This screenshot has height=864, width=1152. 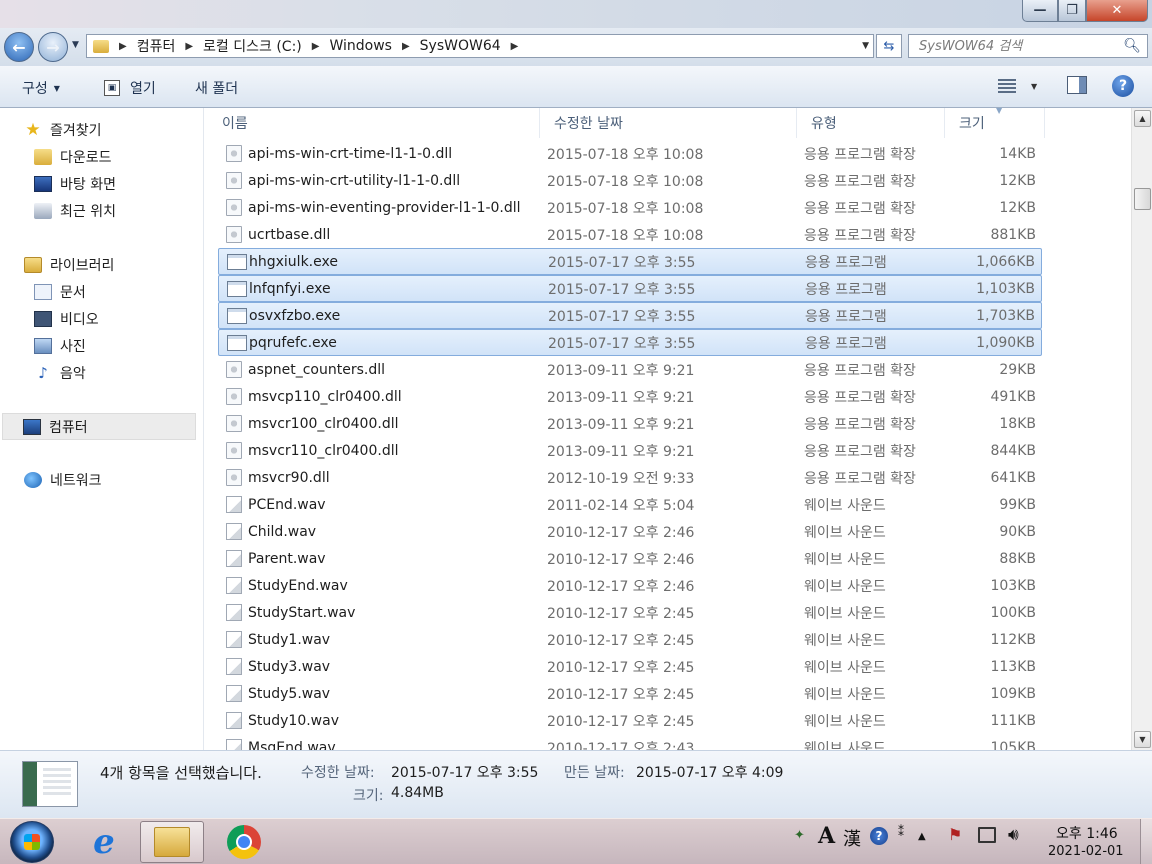 I want to click on column-header-size: 크기, so click(x=995, y=123).